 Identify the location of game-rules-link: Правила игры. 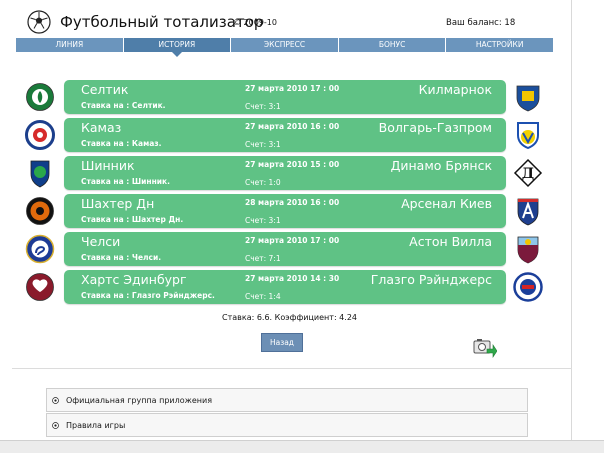
(287, 425).